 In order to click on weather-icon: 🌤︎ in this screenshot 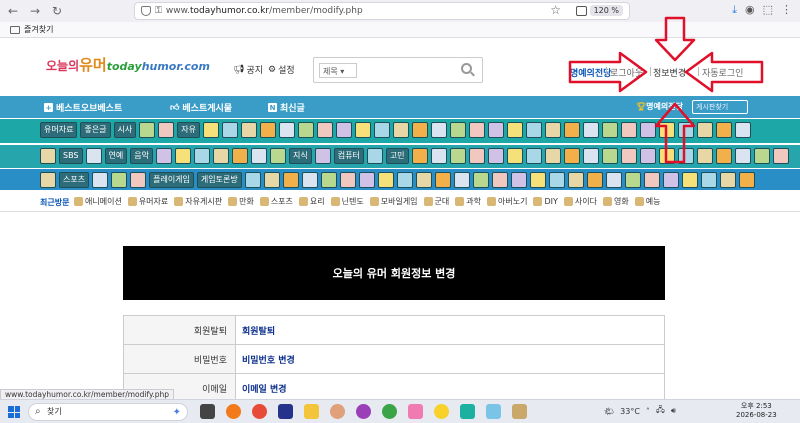, I will do `click(609, 411)`.